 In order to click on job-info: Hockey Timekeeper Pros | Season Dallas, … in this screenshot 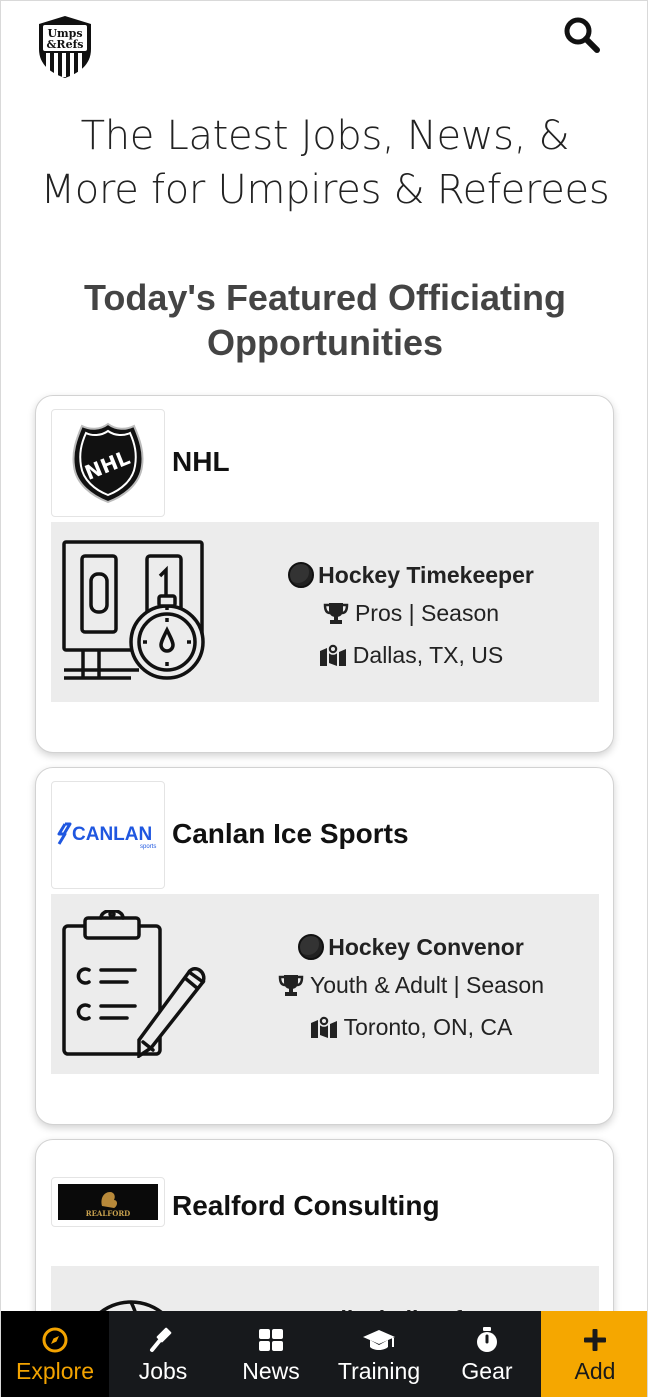, I will do `click(411, 617)`.